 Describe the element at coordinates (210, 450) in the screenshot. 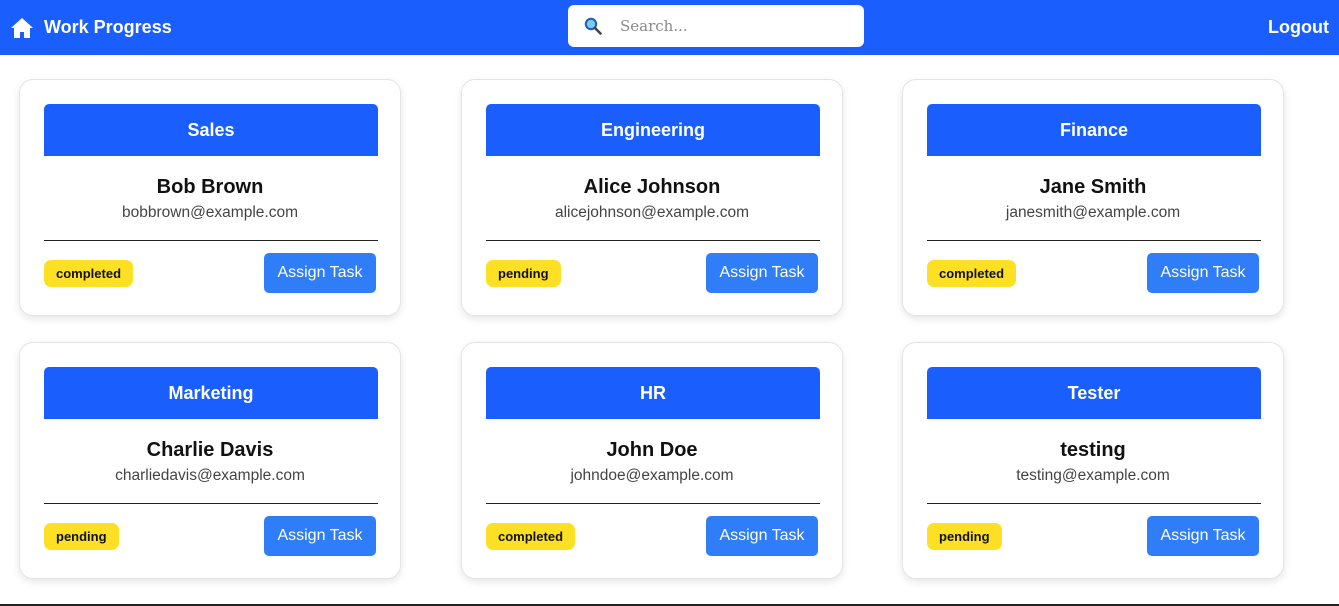

I see `employee-name: Charlie Davis` at that location.